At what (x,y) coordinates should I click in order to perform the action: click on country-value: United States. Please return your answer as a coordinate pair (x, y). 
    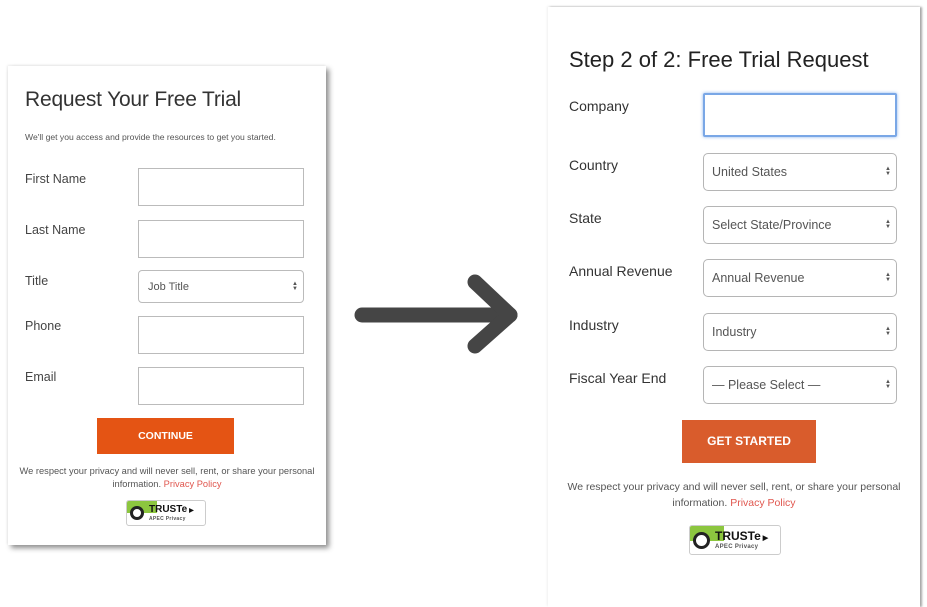
    Looking at the image, I should click on (750, 172).